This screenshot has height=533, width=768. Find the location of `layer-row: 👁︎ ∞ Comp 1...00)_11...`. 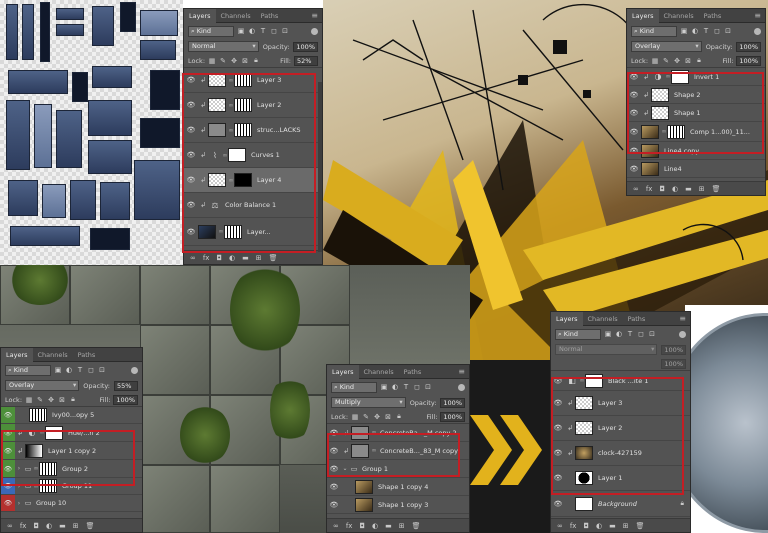

layer-row: 👁︎ ∞ Comp 1...00)_11... is located at coordinates (696, 132).